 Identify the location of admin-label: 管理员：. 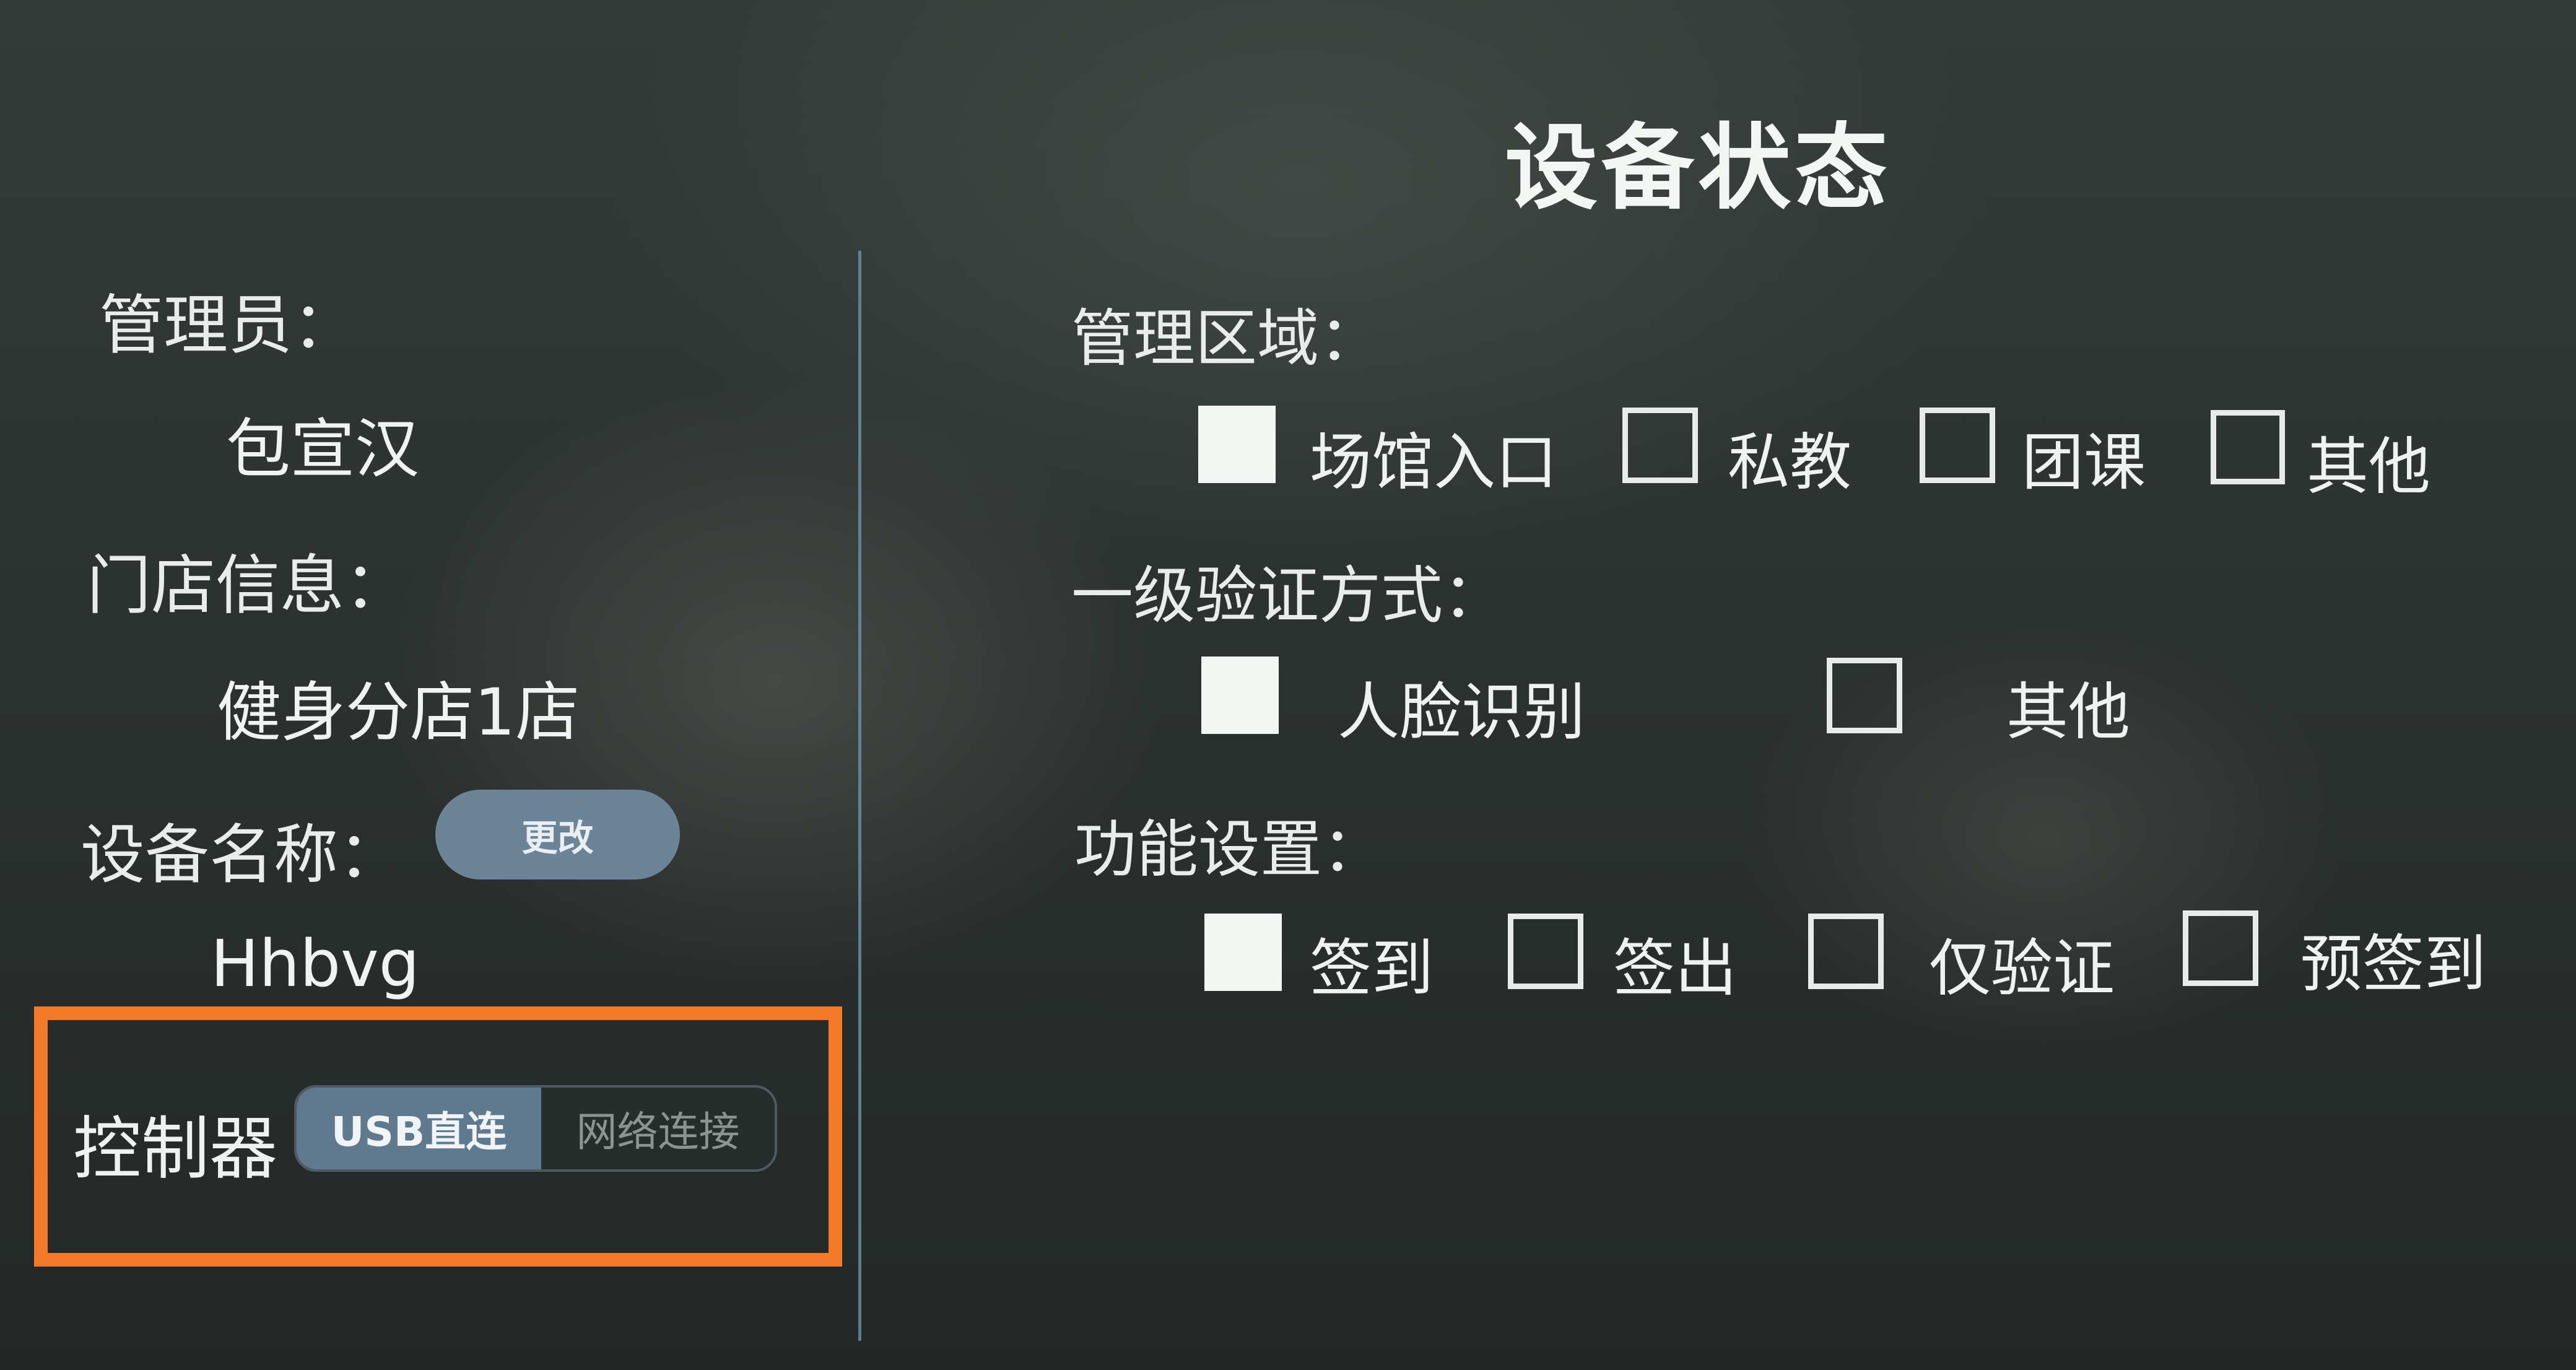
(228, 325).